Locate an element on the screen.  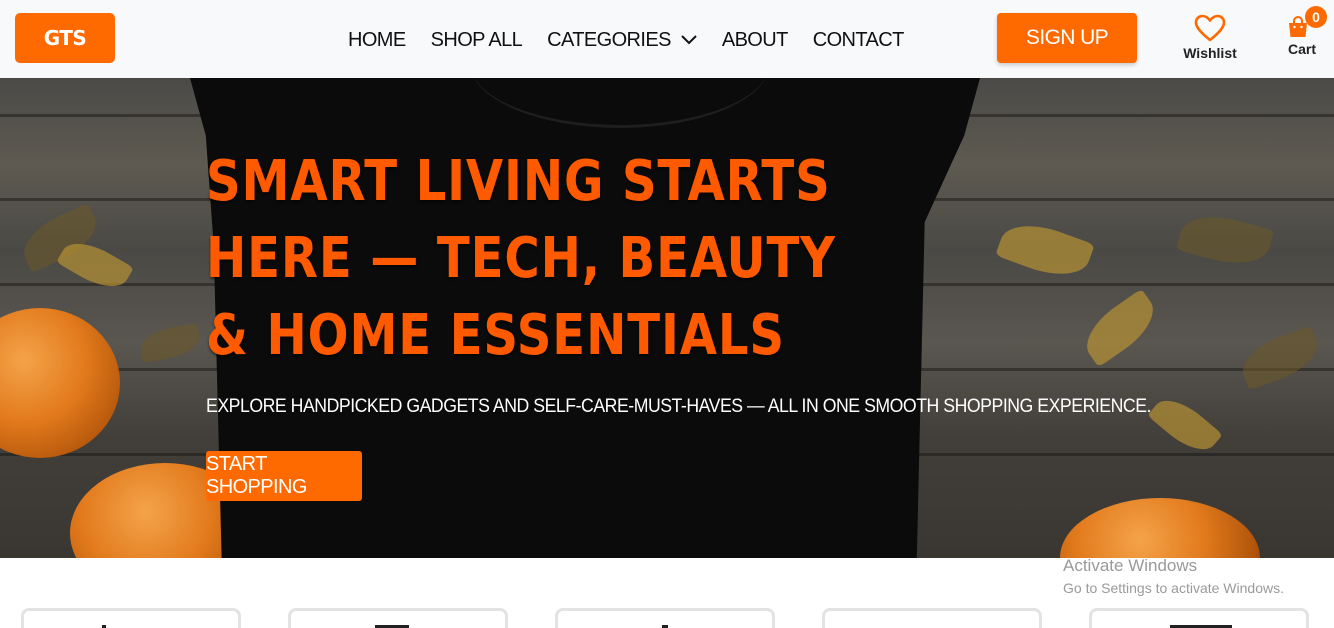
wishlist-label: Wishlist is located at coordinates (1210, 53).